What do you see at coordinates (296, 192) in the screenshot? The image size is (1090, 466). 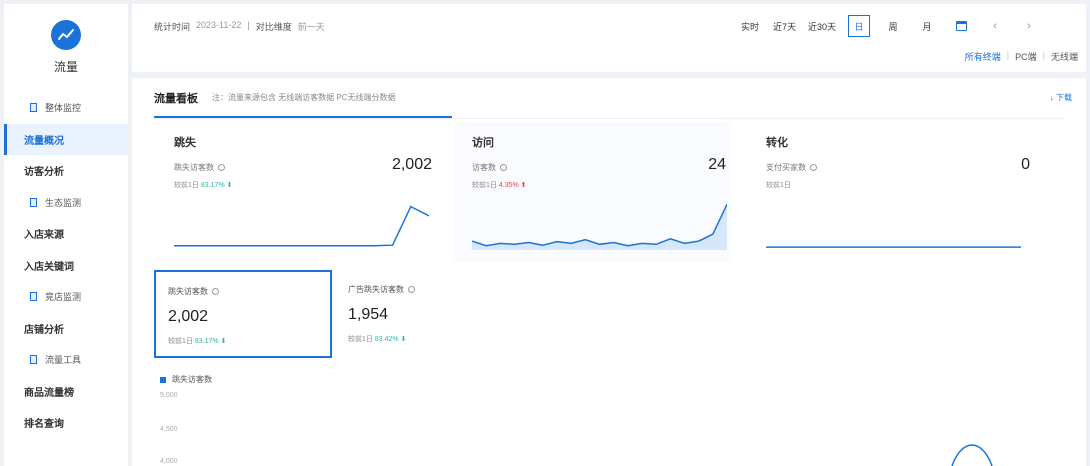 I see `kpi-card: 跳失跳失访客数 2,002 较前1日 83.17% ⬇` at bounding box center [296, 192].